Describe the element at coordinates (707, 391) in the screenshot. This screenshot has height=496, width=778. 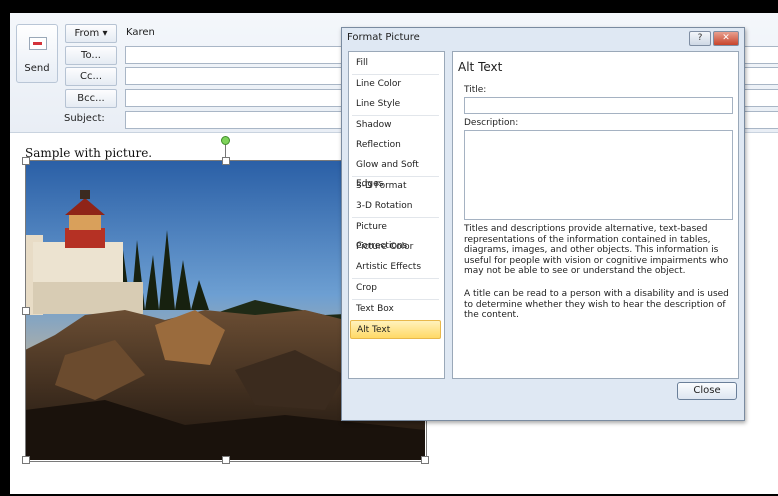
I see `close-button: Close` at that location.